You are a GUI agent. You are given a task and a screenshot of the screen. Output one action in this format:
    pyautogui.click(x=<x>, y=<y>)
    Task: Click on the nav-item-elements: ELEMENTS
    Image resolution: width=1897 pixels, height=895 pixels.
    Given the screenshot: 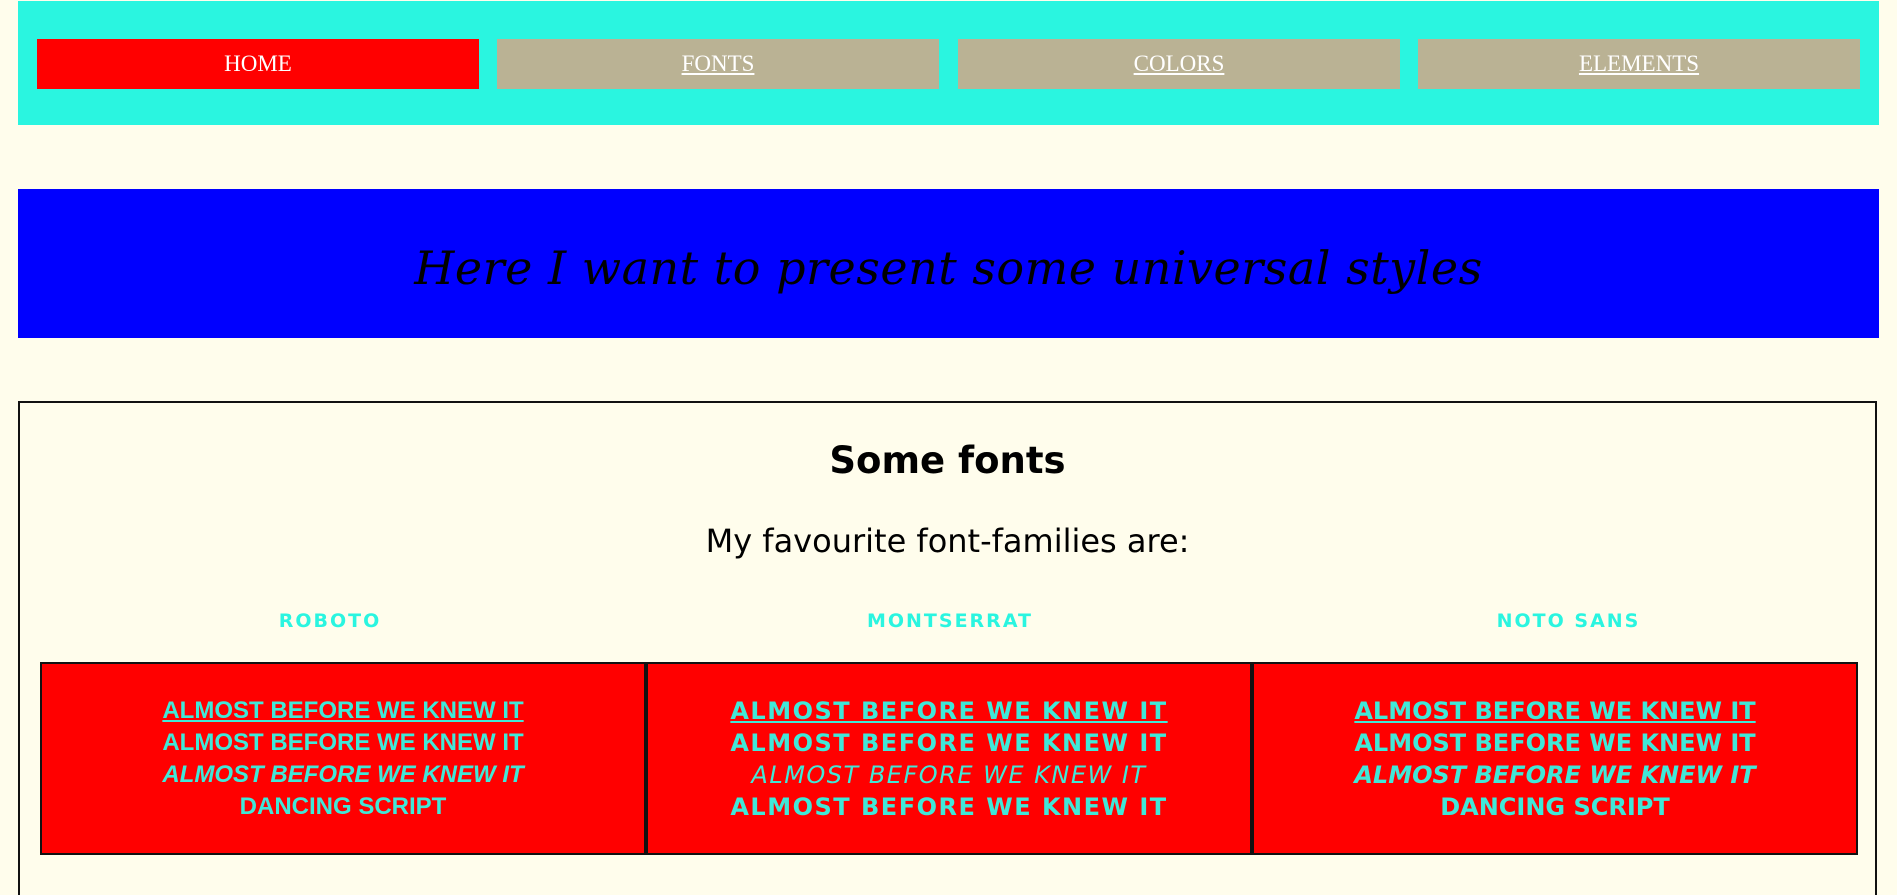 What is the action you would take?
    pyautogui.click(x=1639, y=64)
    